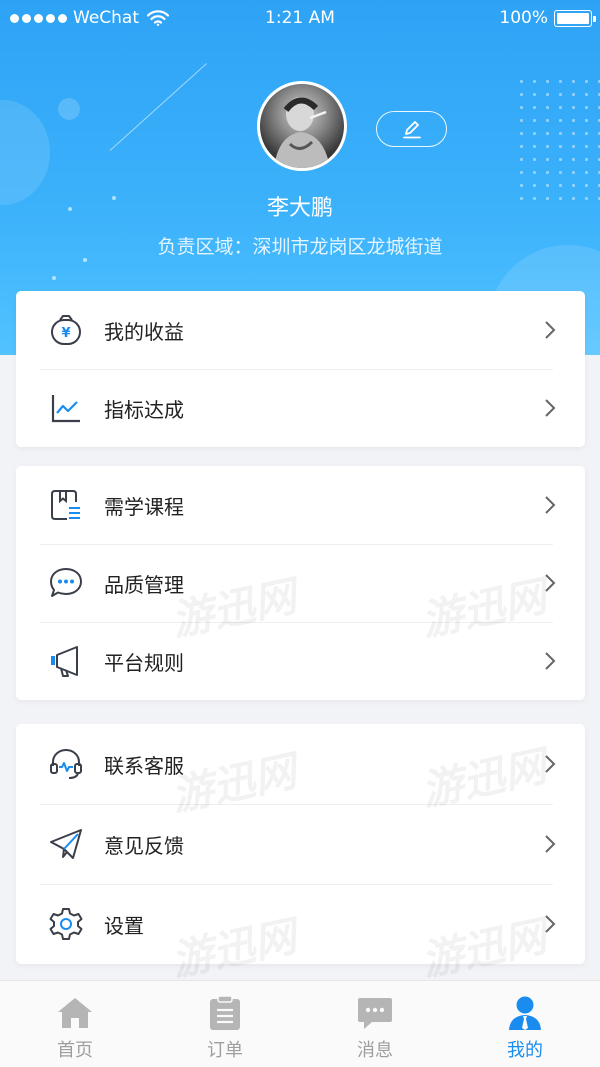  What do you see at coordinates (557, 137) in the screenshot?
I see `decorative-dot-grid` at bounding box center [557, 137].